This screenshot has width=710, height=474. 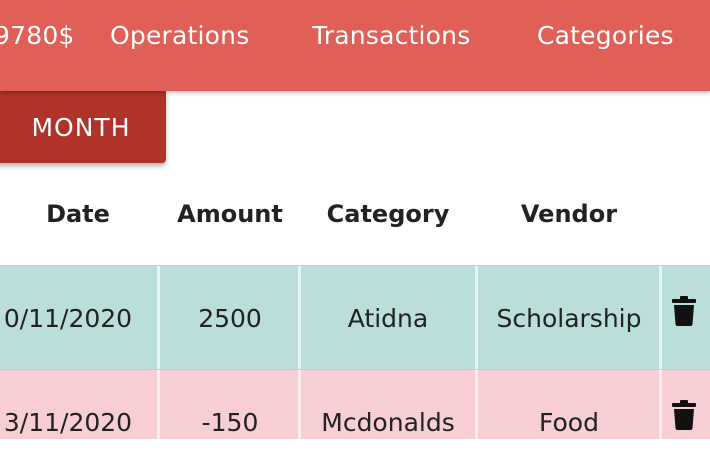 What do you see at coordinates (179, 35) in the screenshot?
I see `nav-operations-link: Operations` at bounding box center [179, 35].